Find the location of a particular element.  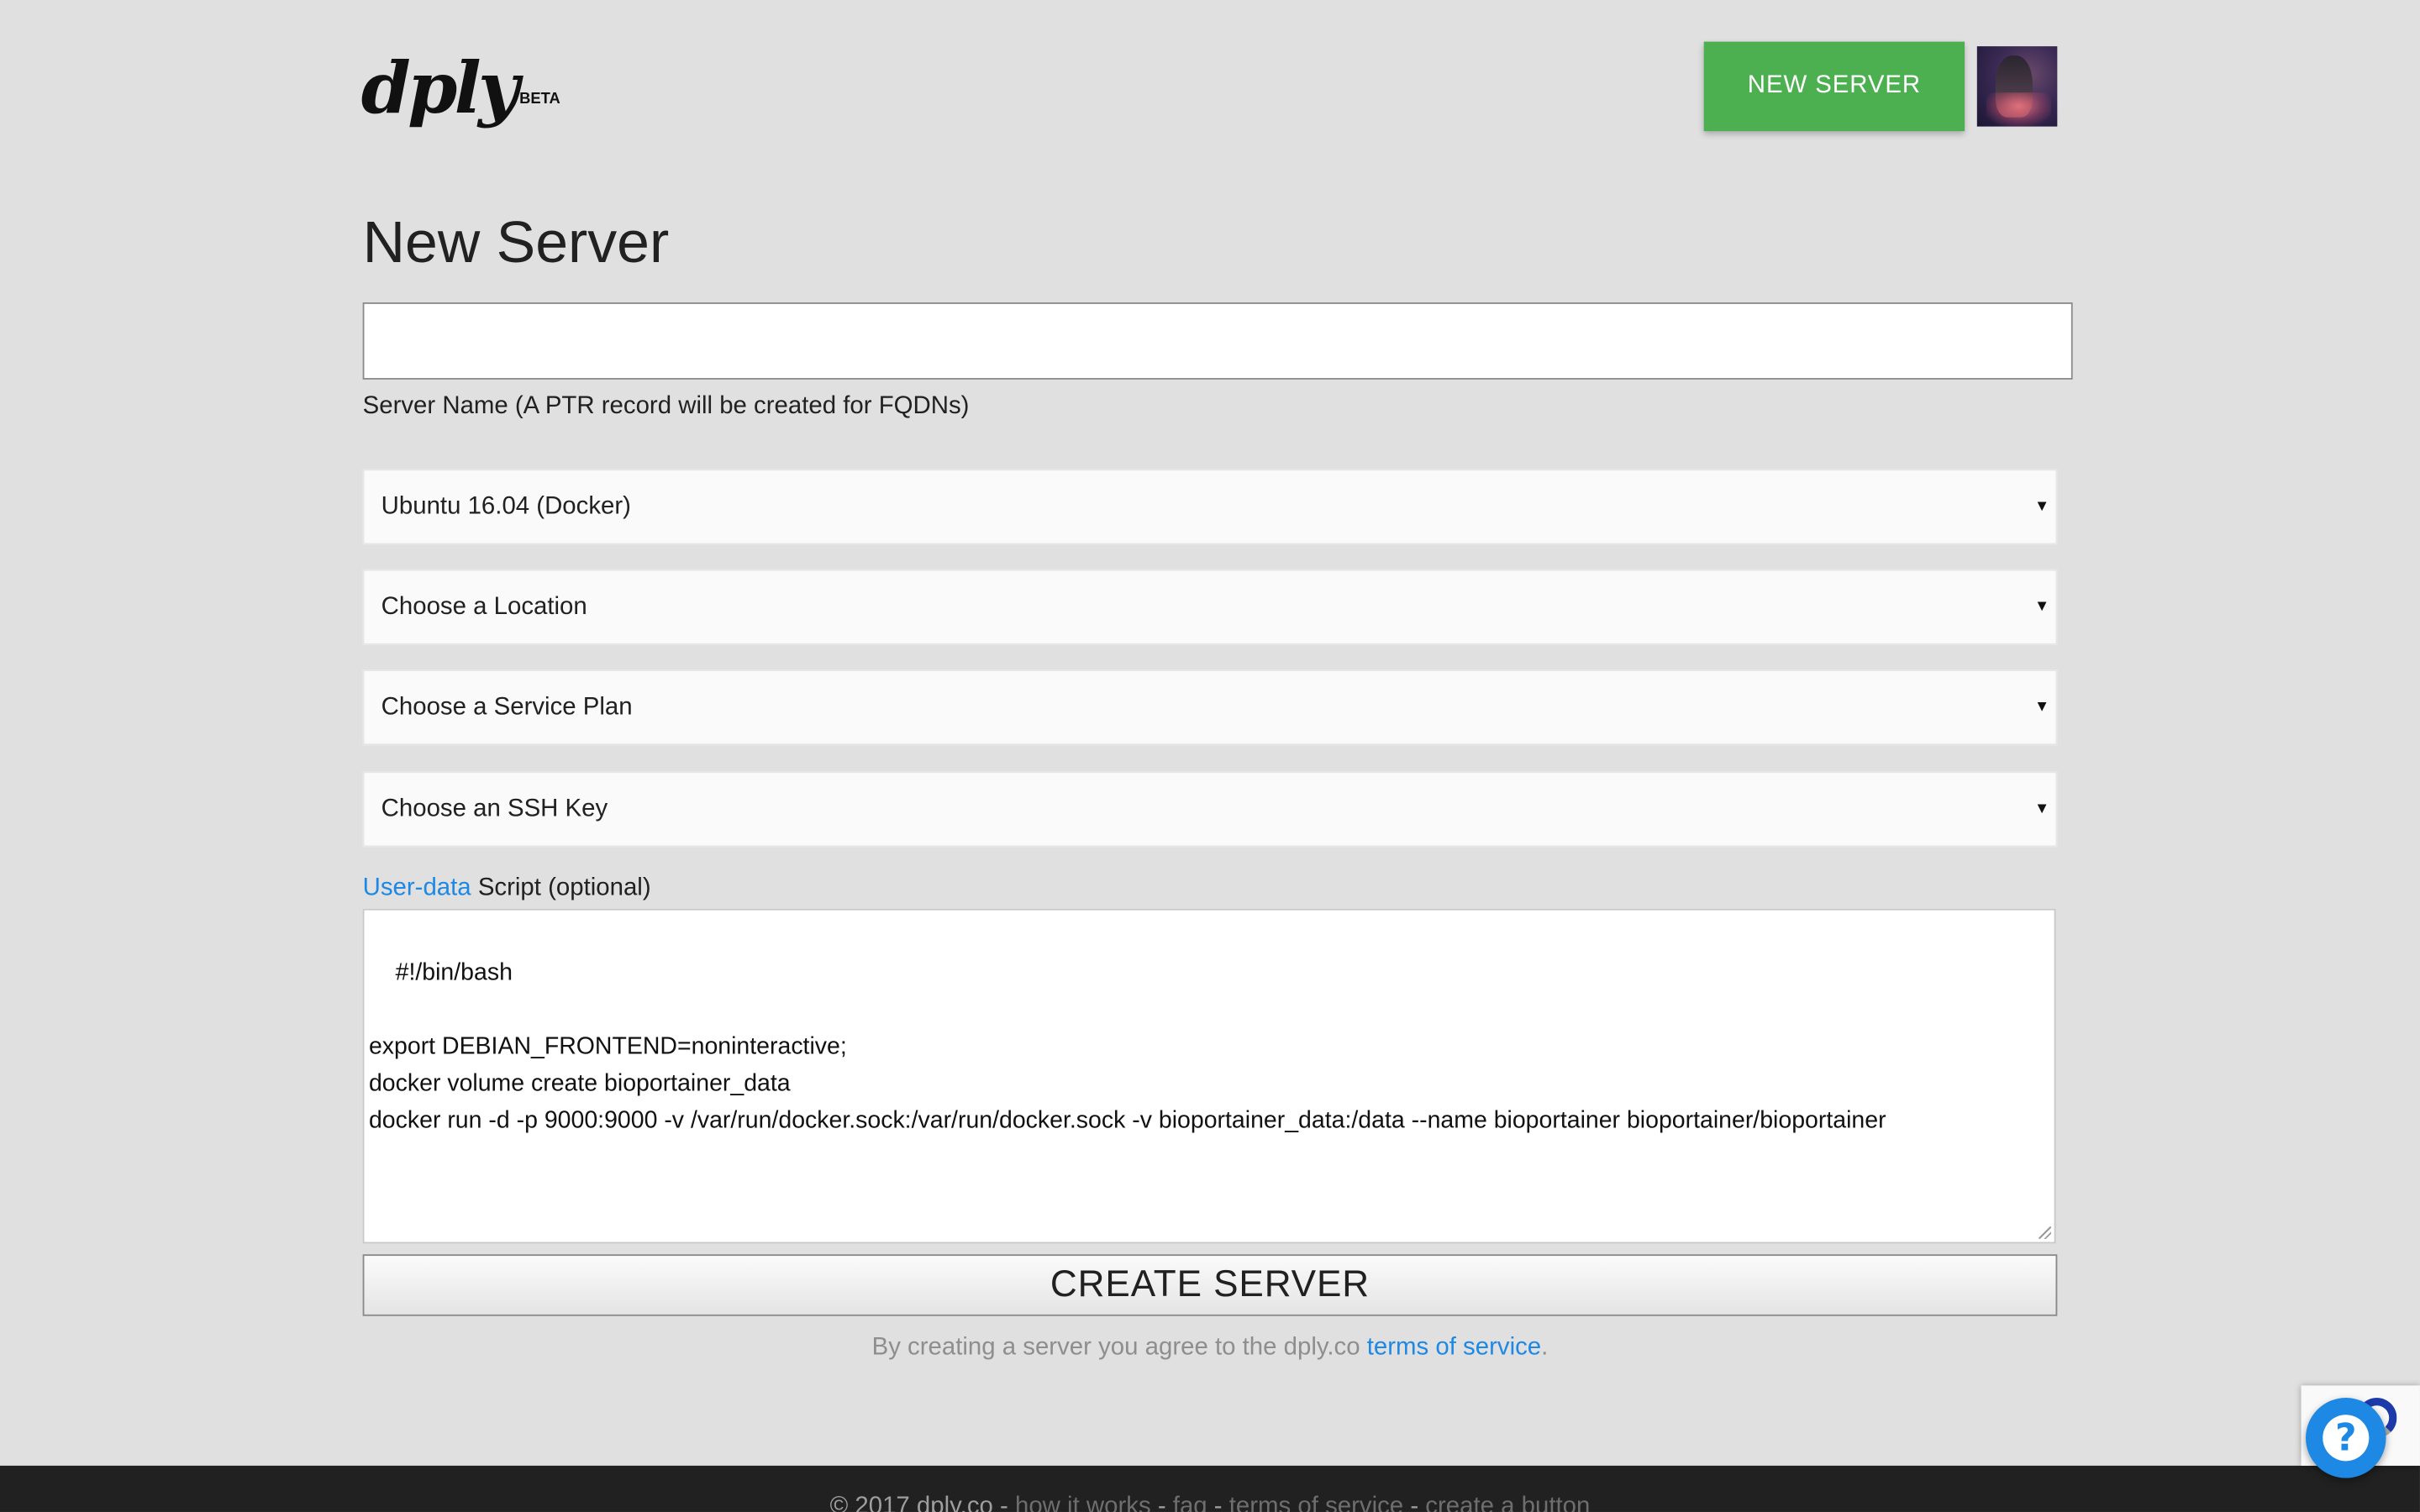

user-data-link: User-data is located at coordinates (417, 887).